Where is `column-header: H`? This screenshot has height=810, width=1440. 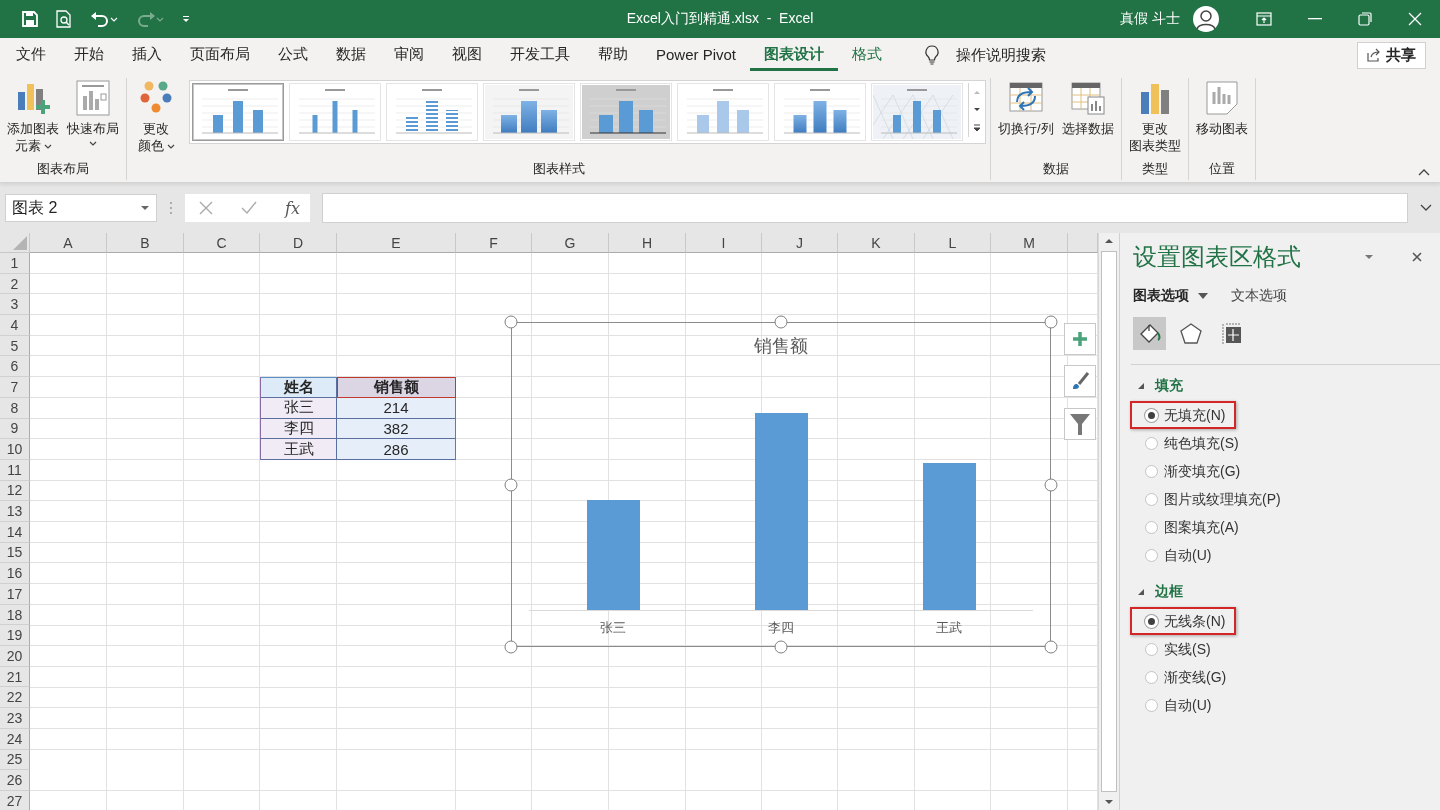 column-header: H is located at coordinates (647, 243).